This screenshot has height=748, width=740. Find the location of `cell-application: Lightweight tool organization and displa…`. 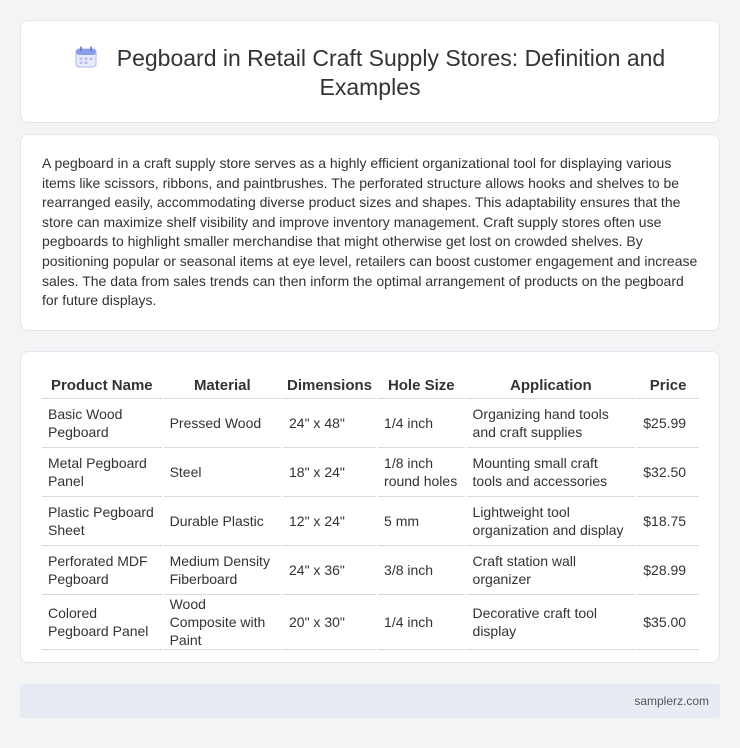

cell-application: Lightweight tool organization and displa… is located at coordinates (550, 521).